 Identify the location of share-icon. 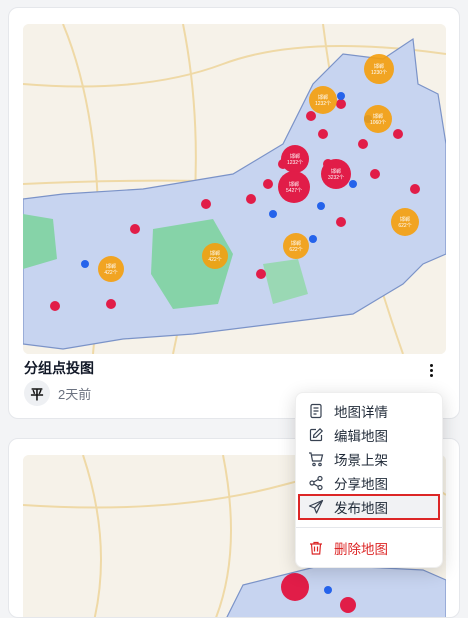
(316, 483).